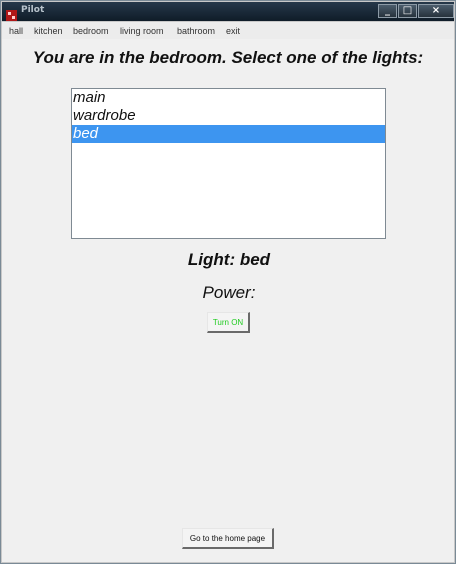 This screenshot has width=456, height=564. What do you see at coordinates (233, 31) in the screenshot?
I see `menu-item-exit: exit` at bounding box center [233, 31].